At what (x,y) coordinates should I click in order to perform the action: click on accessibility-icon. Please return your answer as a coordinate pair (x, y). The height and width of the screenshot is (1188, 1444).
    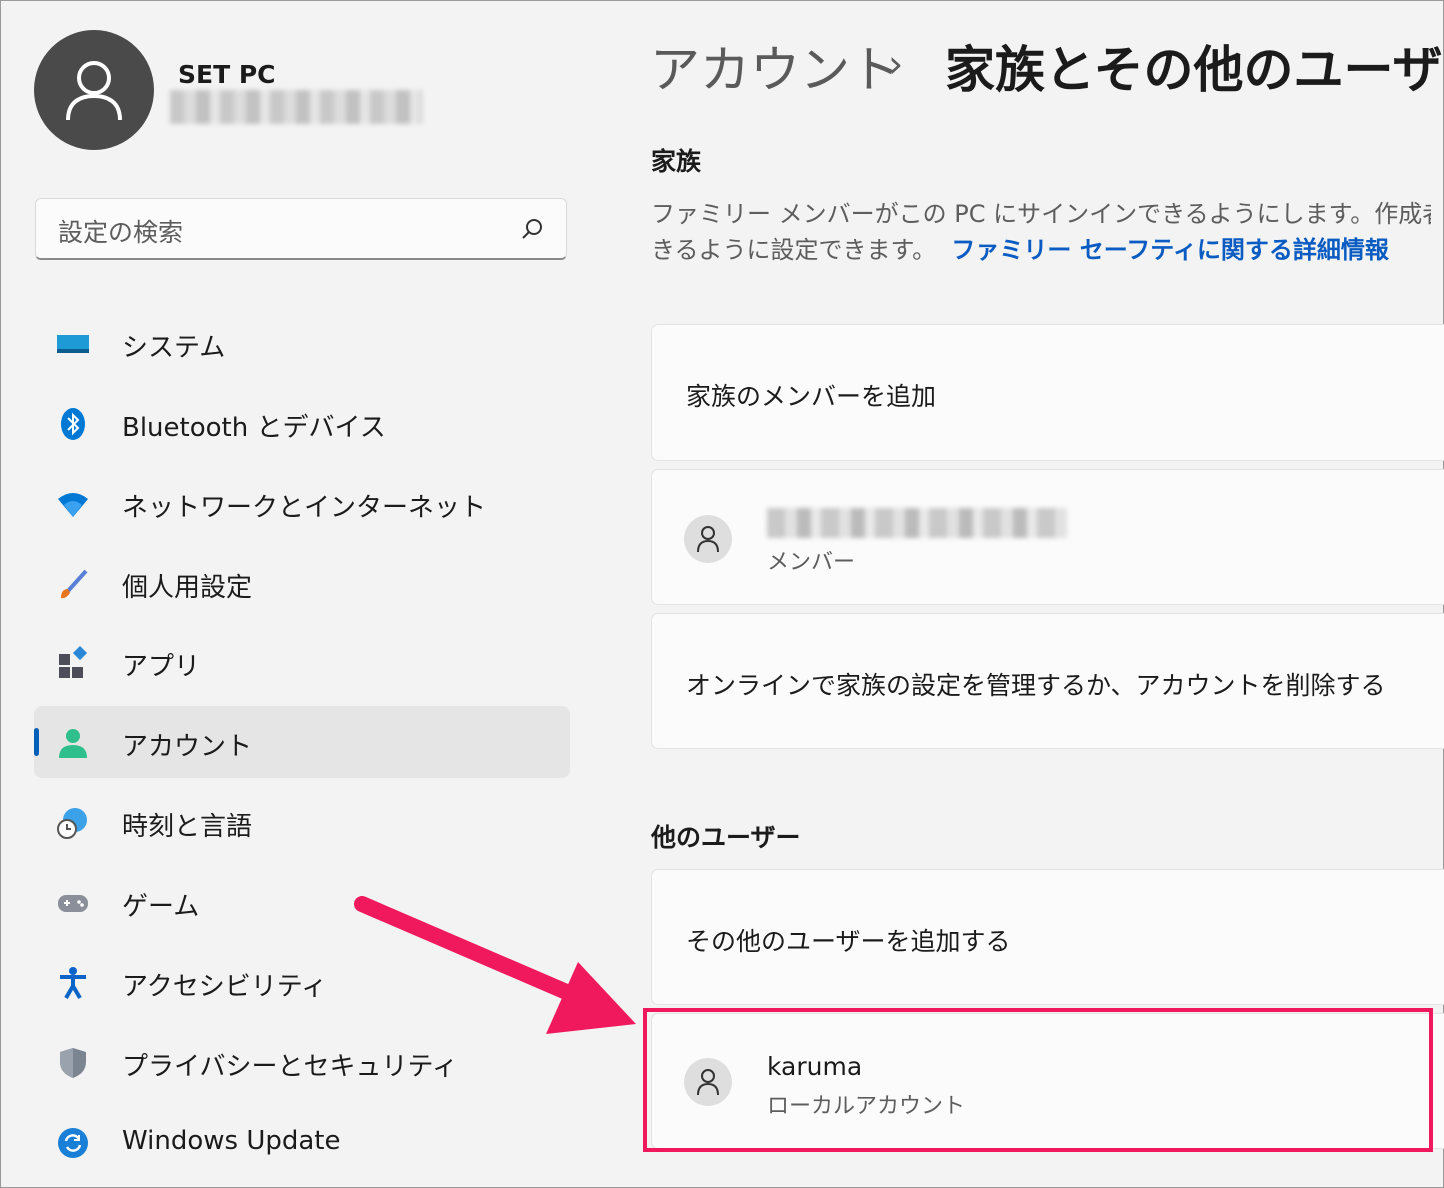
    Looking at the image, I should click on (73, 983).